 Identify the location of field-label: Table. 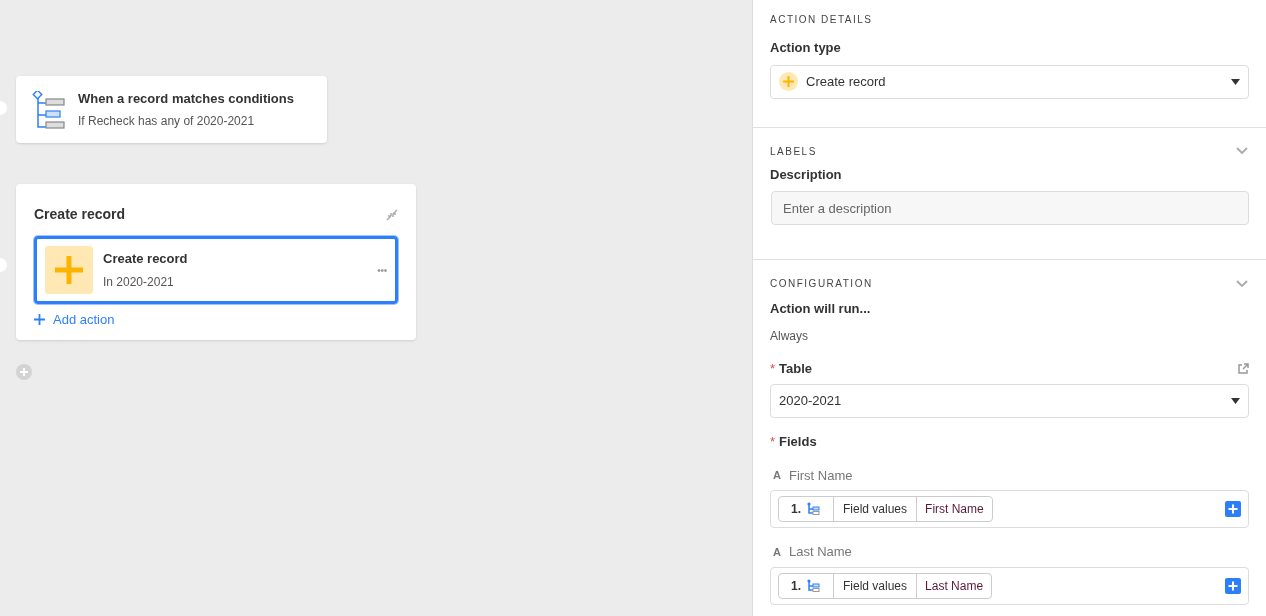
(796, 368).